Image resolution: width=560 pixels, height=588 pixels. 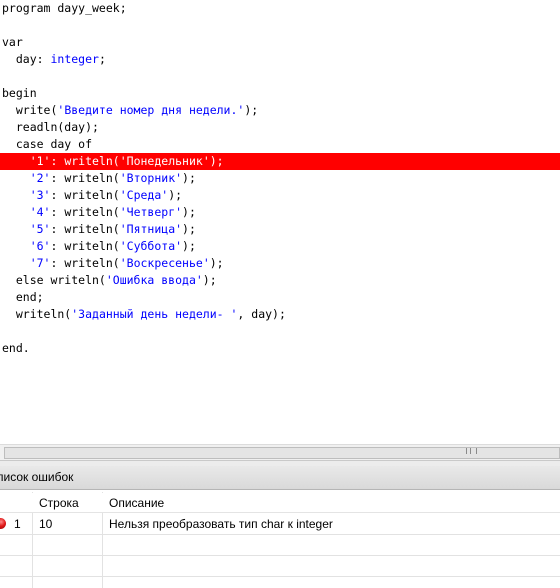 I want to click on code-line: '1': writeln('Понедельник');, so click(x=280, y=161).